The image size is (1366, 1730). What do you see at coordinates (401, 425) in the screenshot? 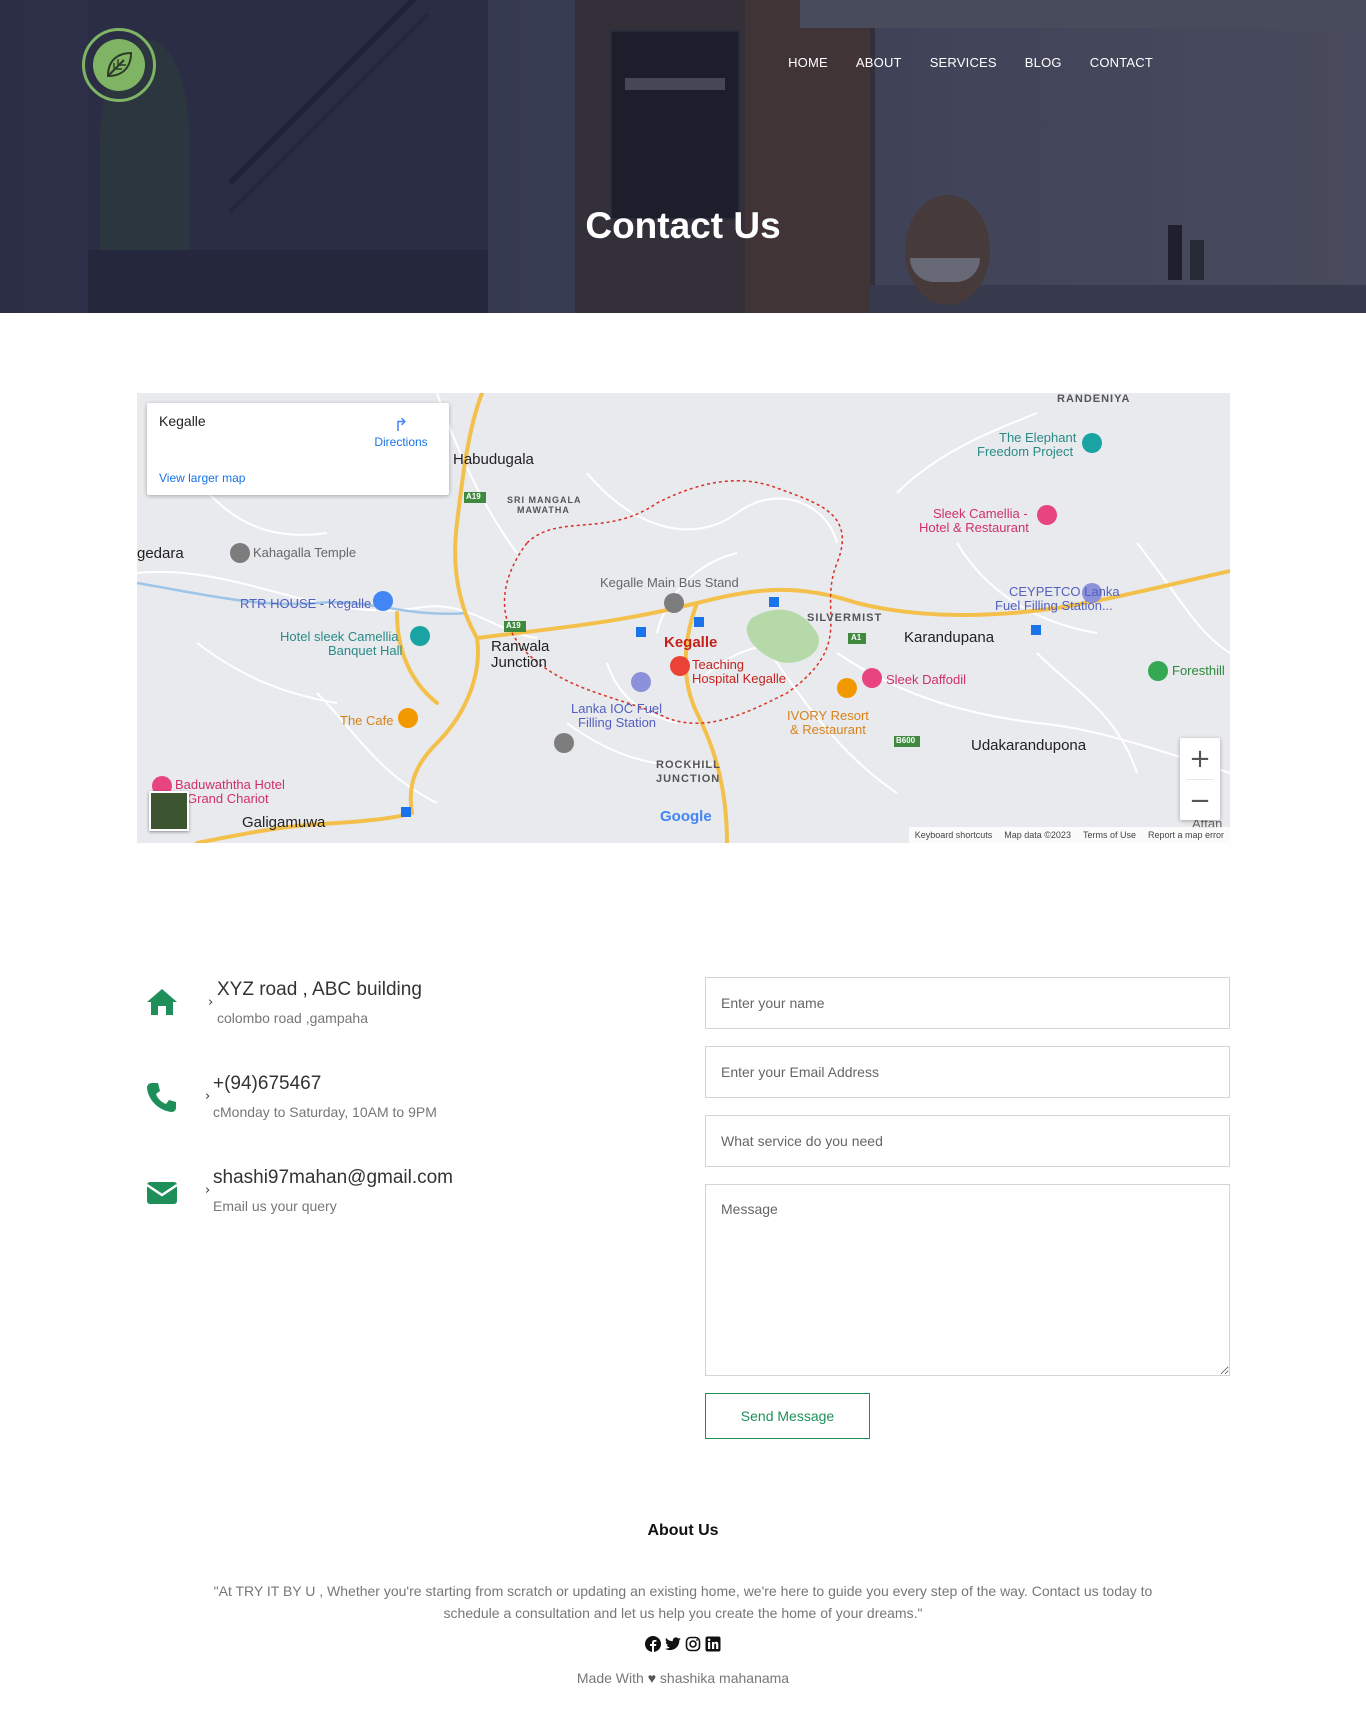
I see `directions-icon: ↱` at bounding box center [401, 425].